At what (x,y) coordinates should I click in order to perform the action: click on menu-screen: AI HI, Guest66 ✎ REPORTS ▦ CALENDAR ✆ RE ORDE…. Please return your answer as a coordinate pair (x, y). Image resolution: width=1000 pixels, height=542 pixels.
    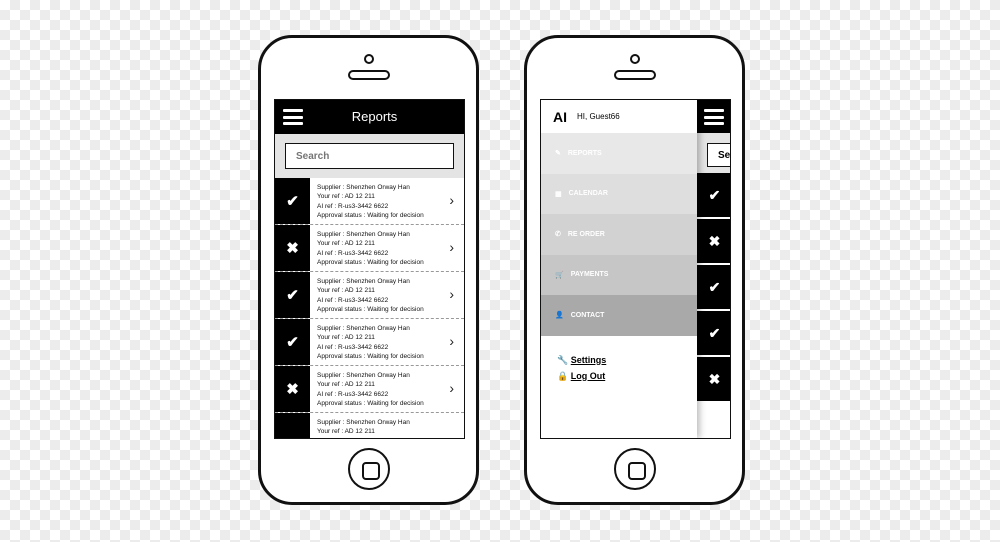
    Looking at the image, I should click on (635, 269).